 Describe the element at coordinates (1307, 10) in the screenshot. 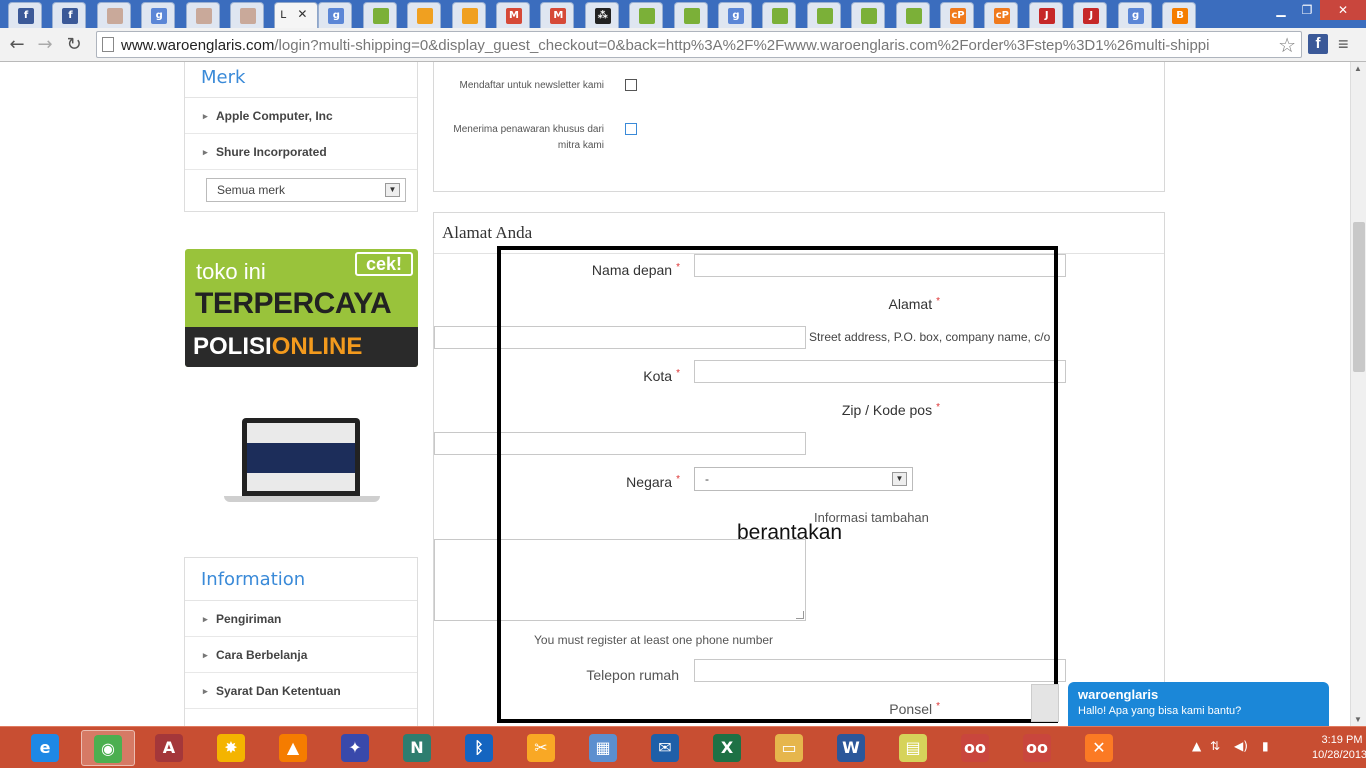

I see `restore-button: ❐` at that location.